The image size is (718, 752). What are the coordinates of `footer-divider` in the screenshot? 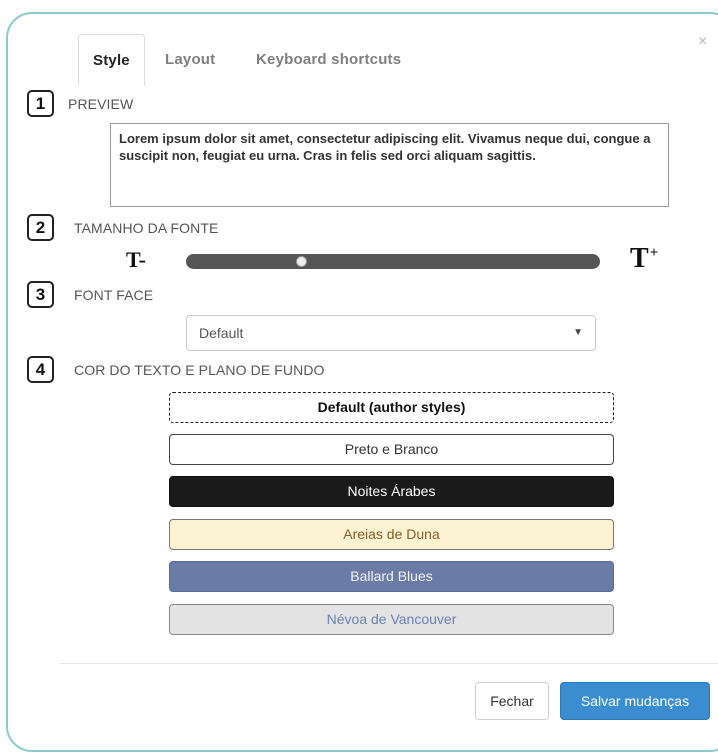 It's located at (389, 663).